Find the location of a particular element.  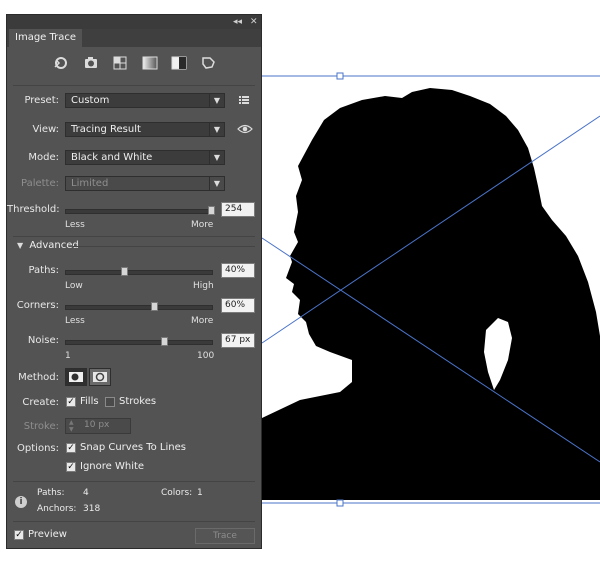

grayscale-icon is located at coordinates (150, 63).